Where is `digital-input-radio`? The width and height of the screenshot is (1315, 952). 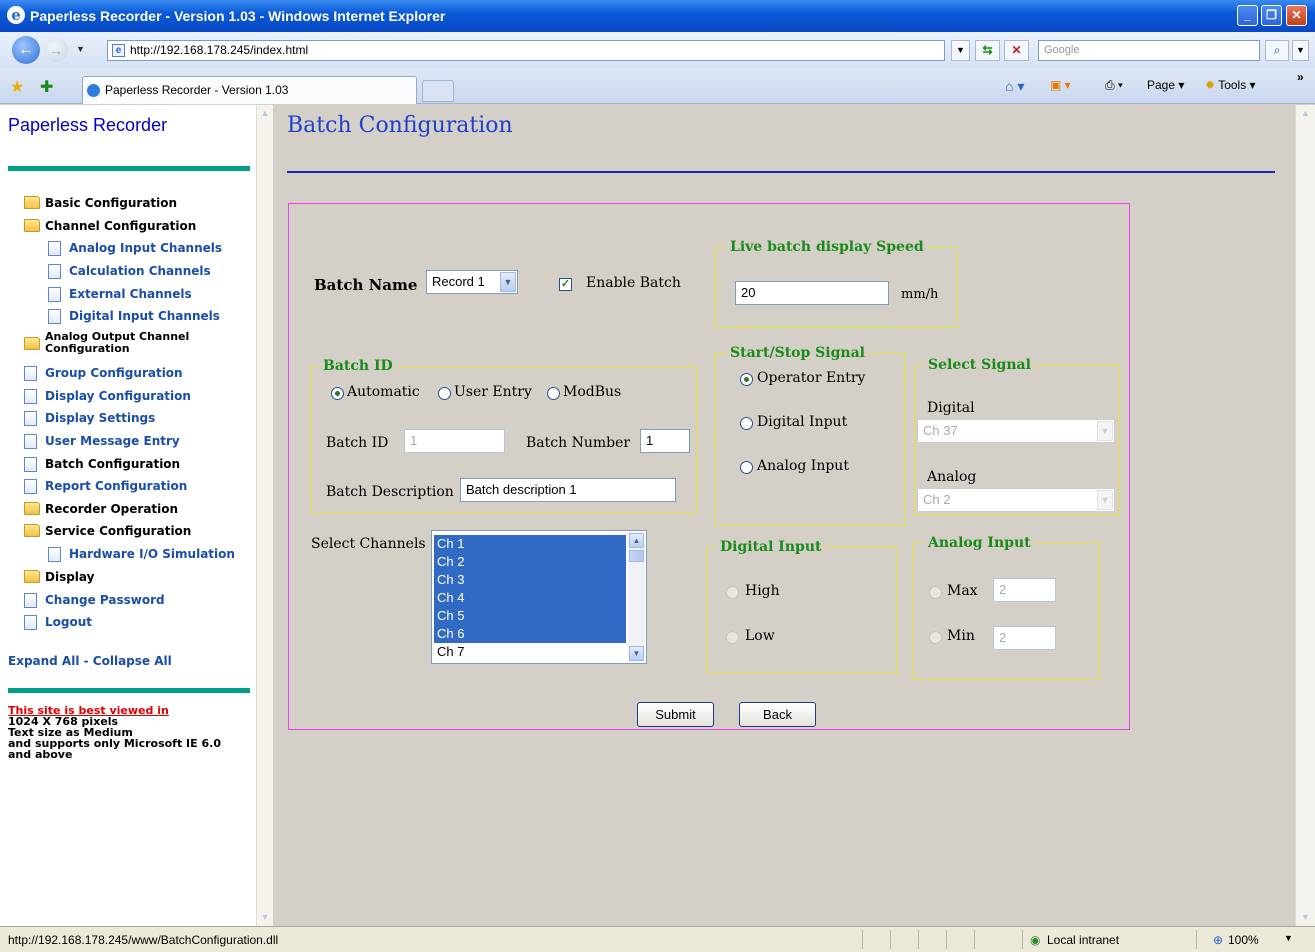
digital-input-radio is located at coordinates (746, 423).